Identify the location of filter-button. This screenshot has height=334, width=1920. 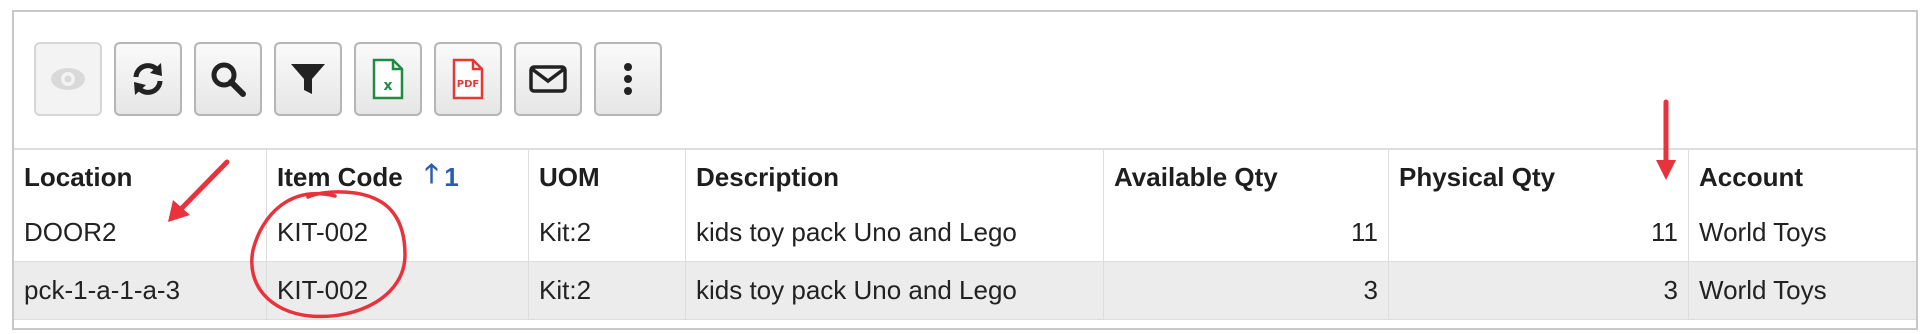
(308, 79).